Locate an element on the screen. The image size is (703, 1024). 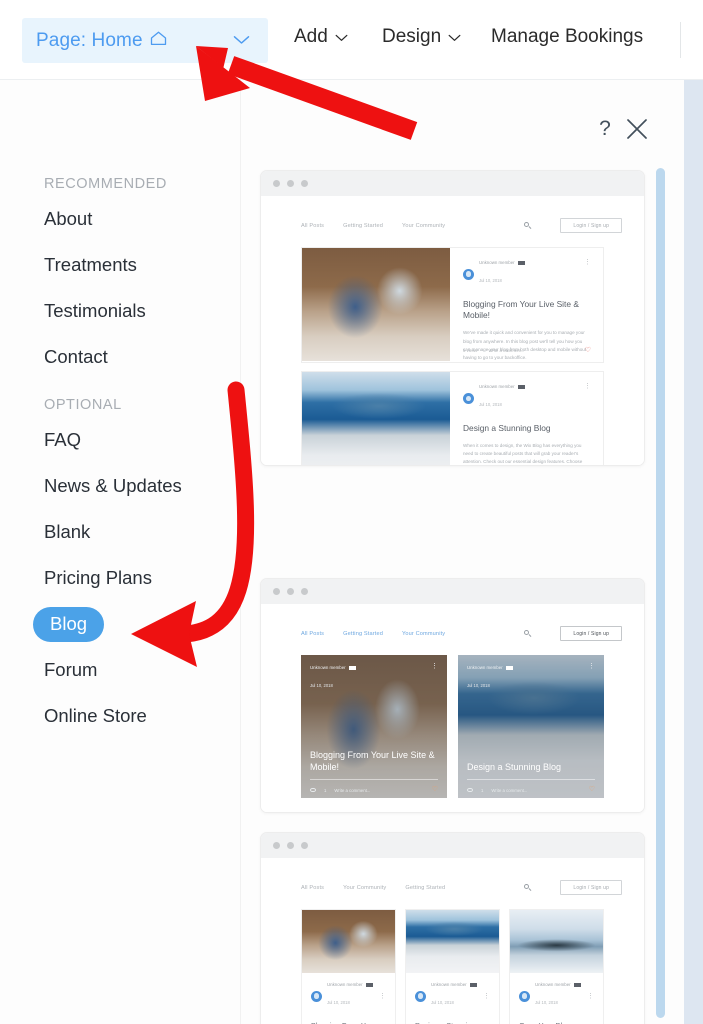
sidebar-item-treatments: Treatments is located at coordinates (90, 265).